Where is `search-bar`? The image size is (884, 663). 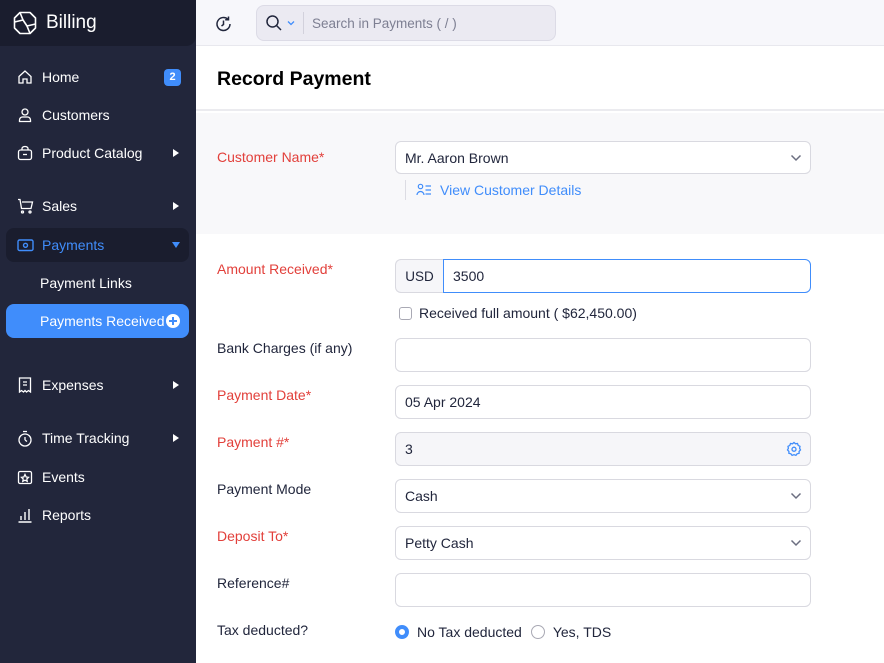
search-bar is located at coordinates (406, 23).